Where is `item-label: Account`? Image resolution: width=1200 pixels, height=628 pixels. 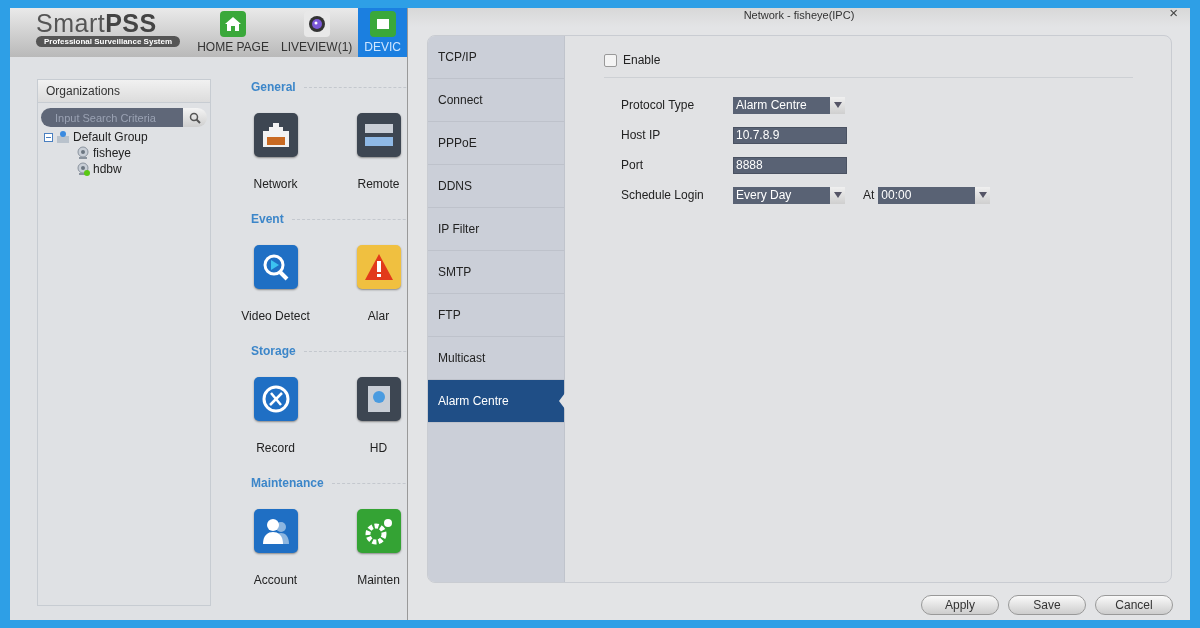 item-label: Account is located at coordinates (275, 580).